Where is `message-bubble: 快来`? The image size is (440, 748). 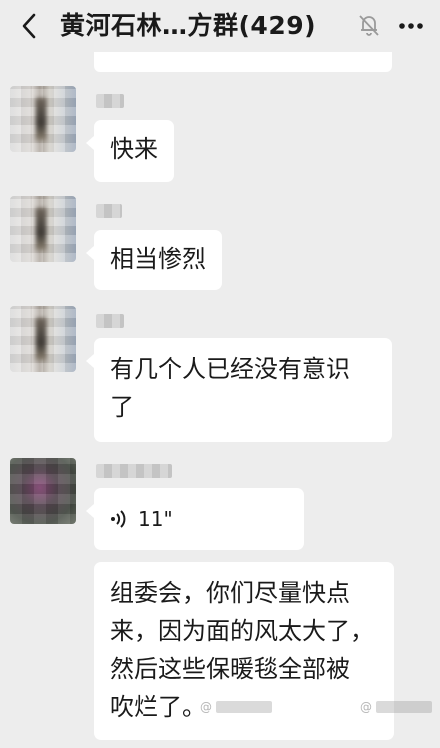 message-bubble: 快来 is located at coordinates (130, 151).